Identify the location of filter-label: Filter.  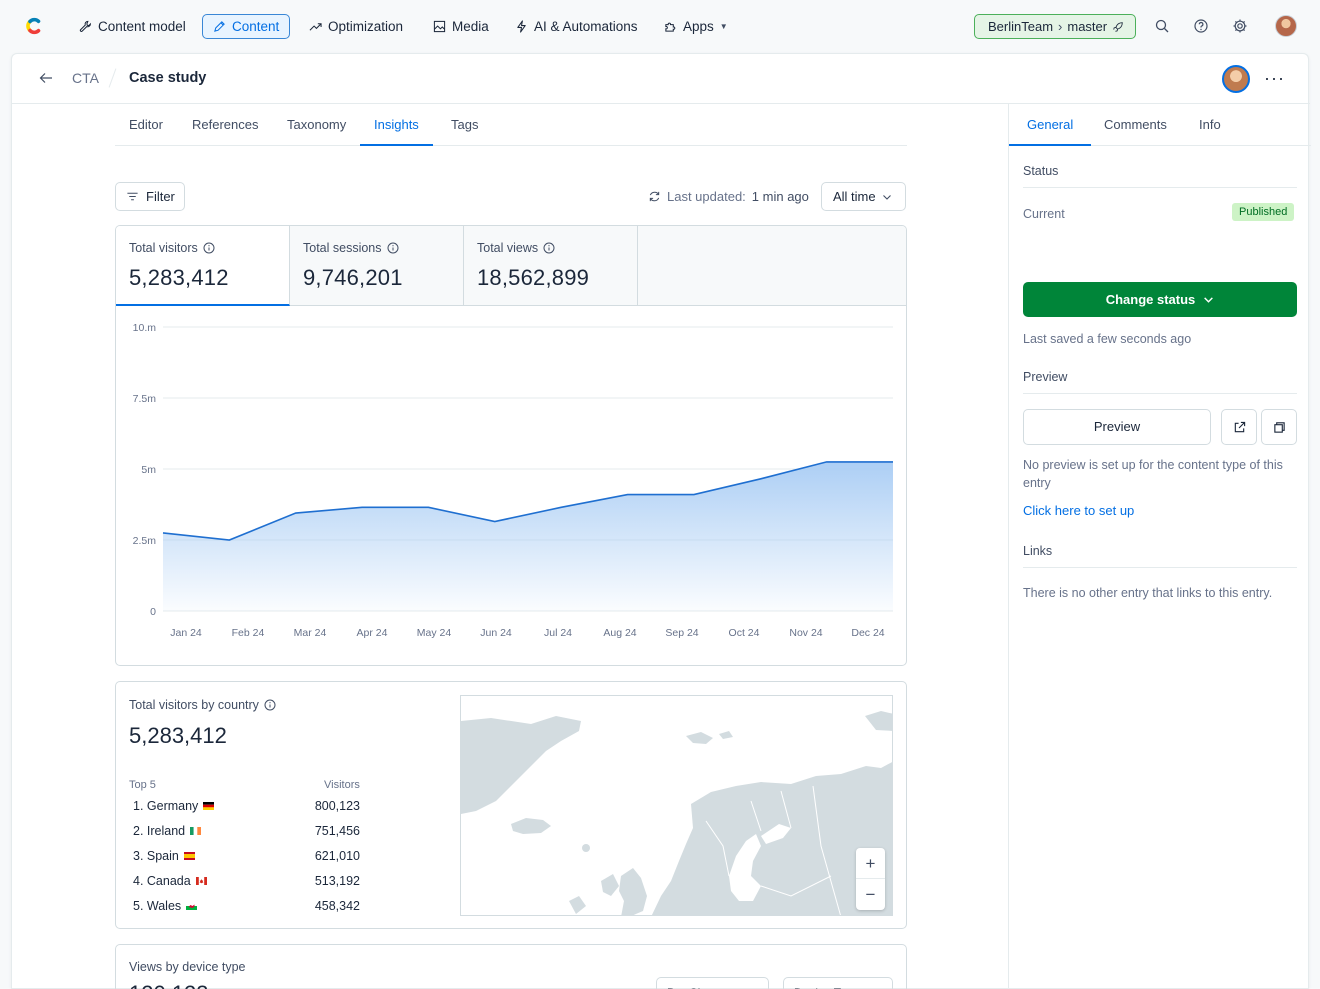
(160, 196).